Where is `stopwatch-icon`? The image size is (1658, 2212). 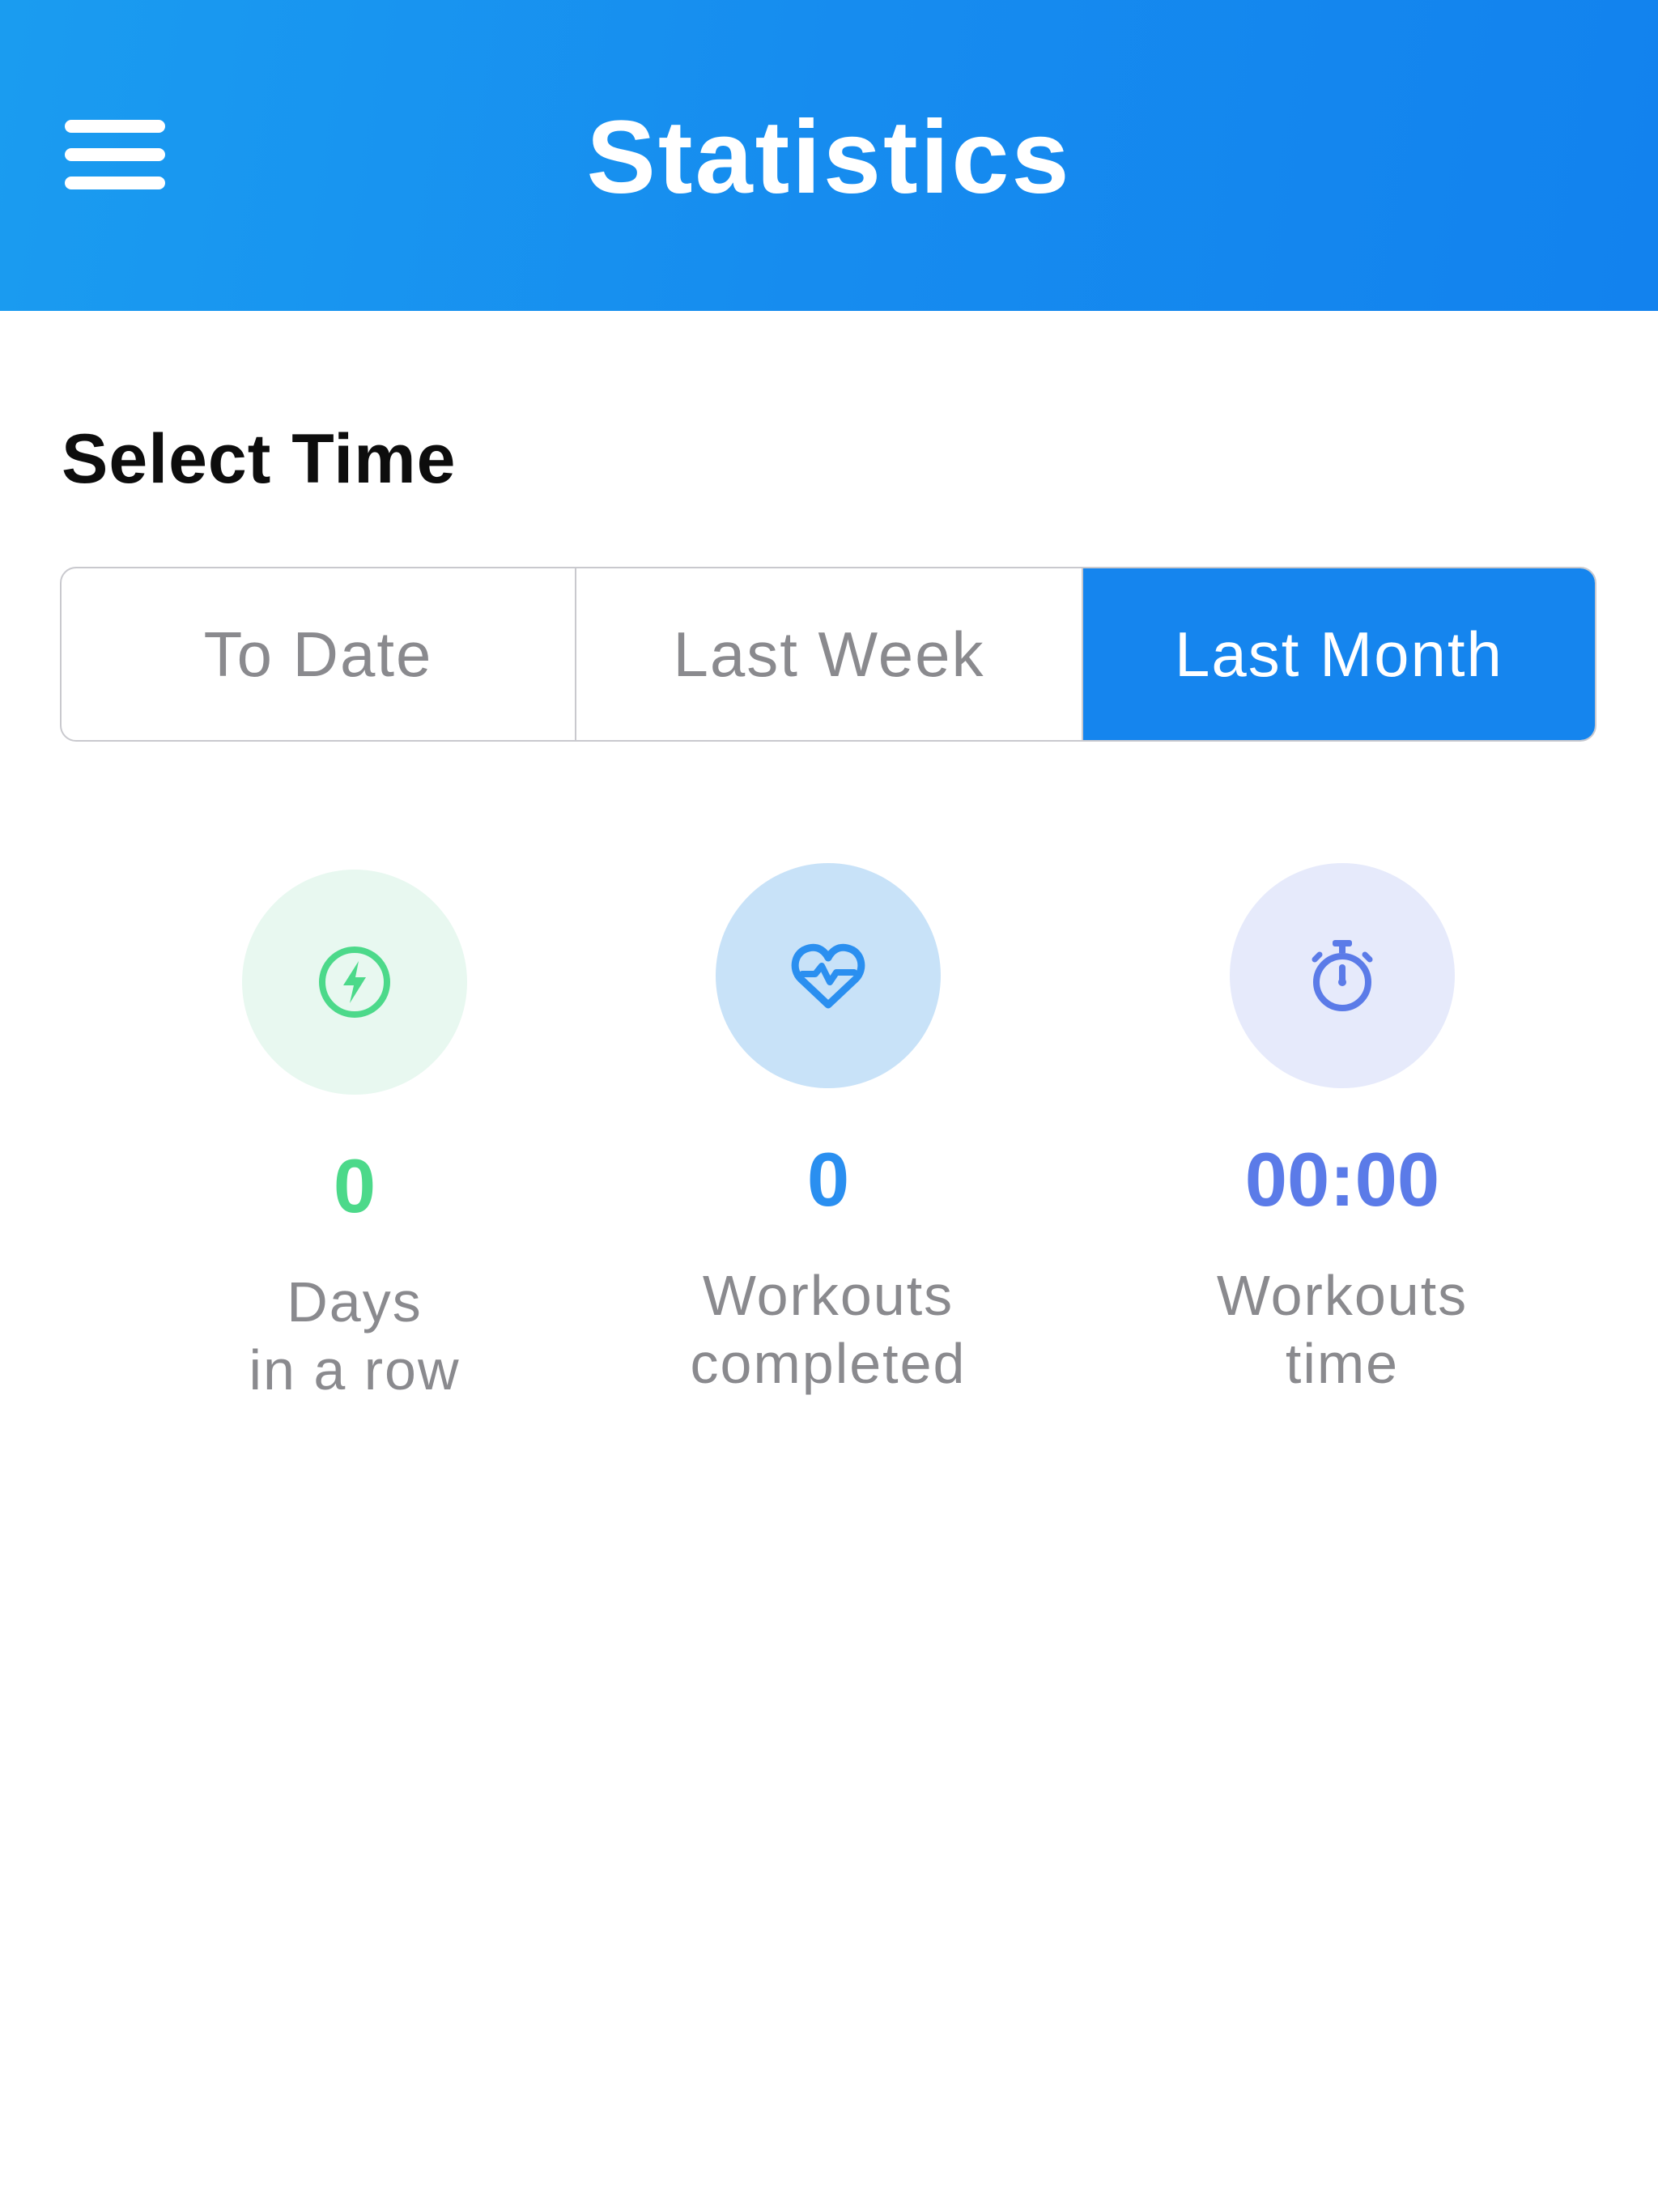
stopwatch-icon is located at coordinates (1342, 976).